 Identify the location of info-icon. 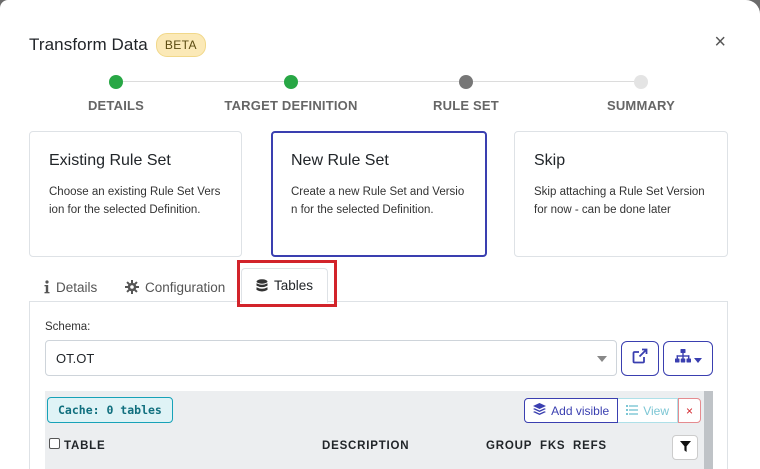
(47, 287).